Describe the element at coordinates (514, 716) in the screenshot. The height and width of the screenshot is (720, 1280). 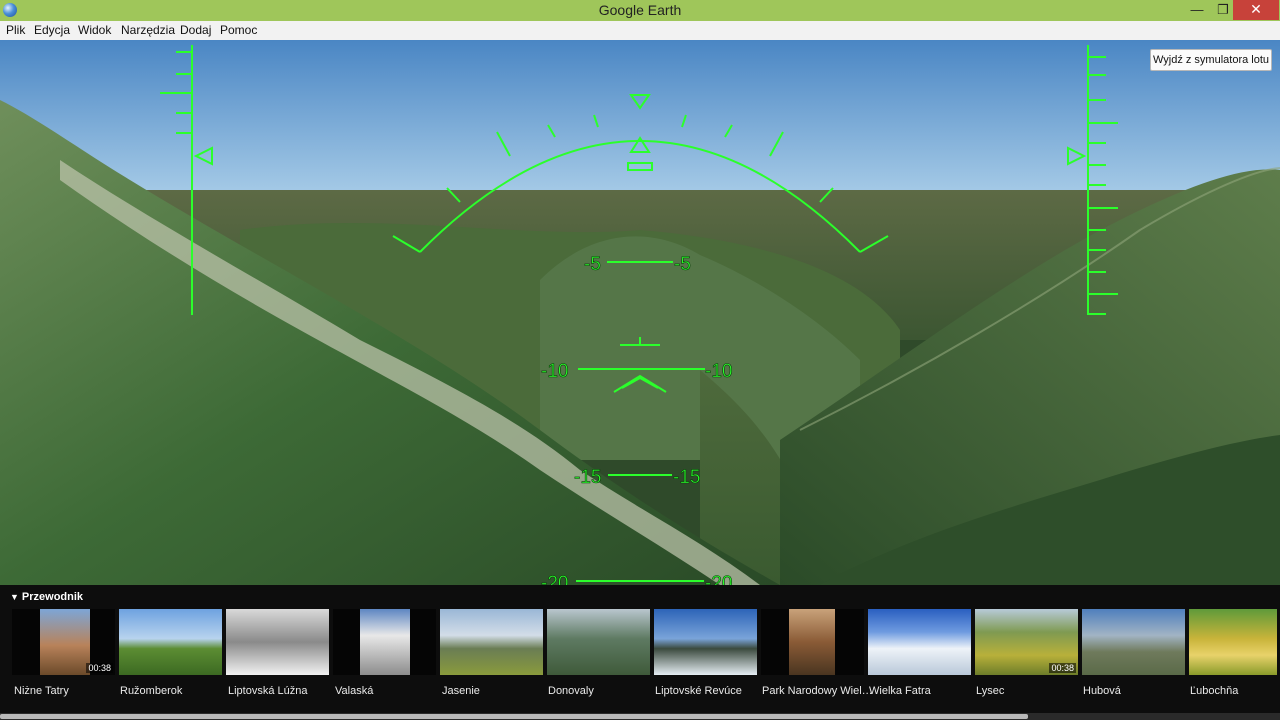
I see `guide-scrollbar-thumb` at that location.